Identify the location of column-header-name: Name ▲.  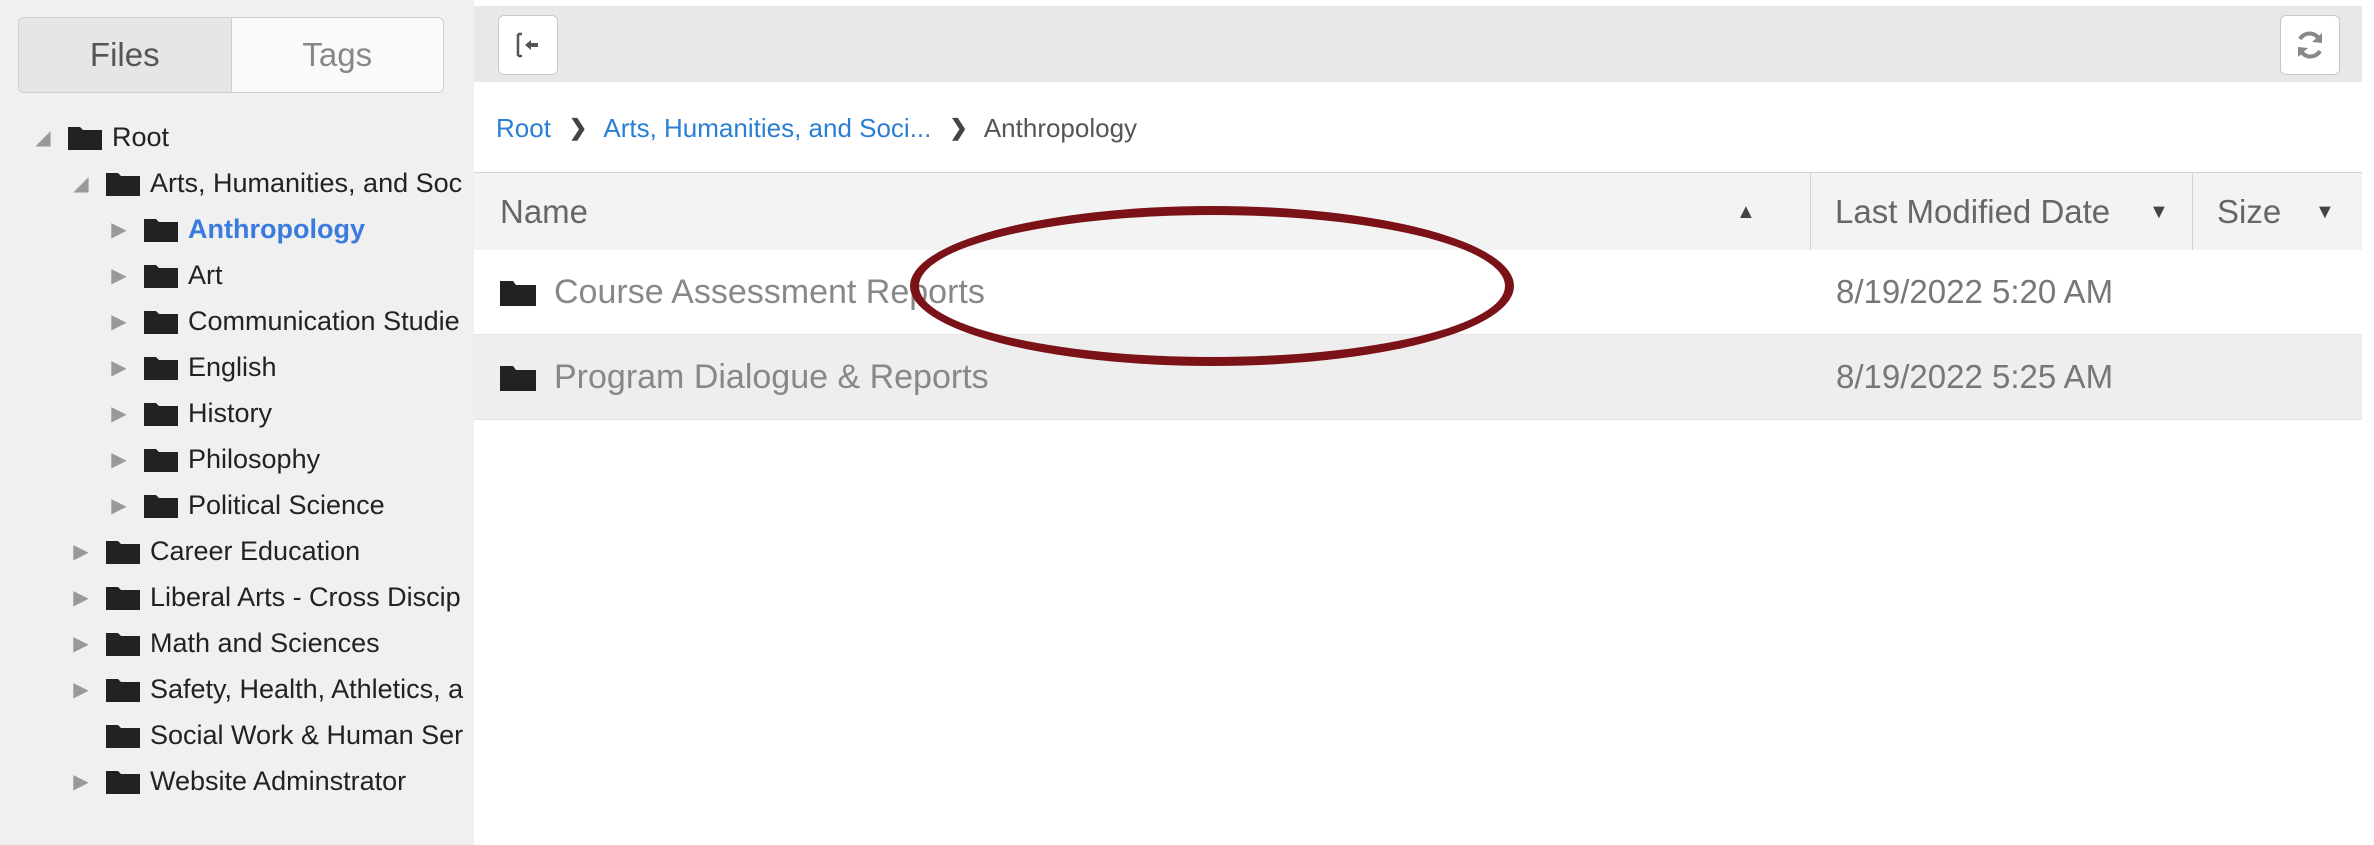
(1128, 212).